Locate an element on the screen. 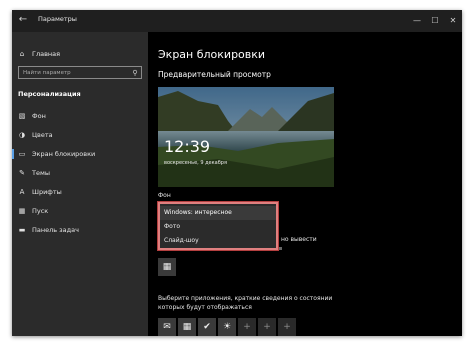  add-tile-2-icon: + is located at coordinates (267, 327).